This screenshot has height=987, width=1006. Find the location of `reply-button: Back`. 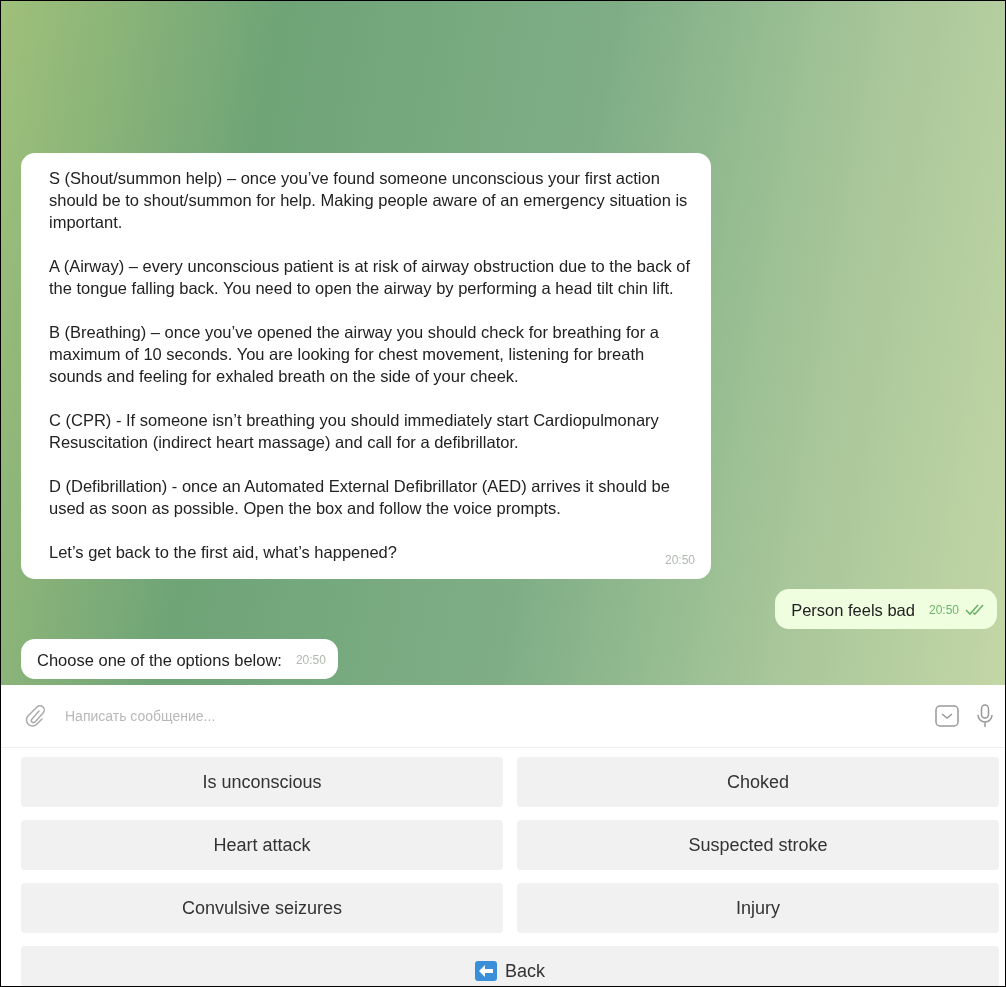

reply-button: Back is located at coordinates (510, 966).